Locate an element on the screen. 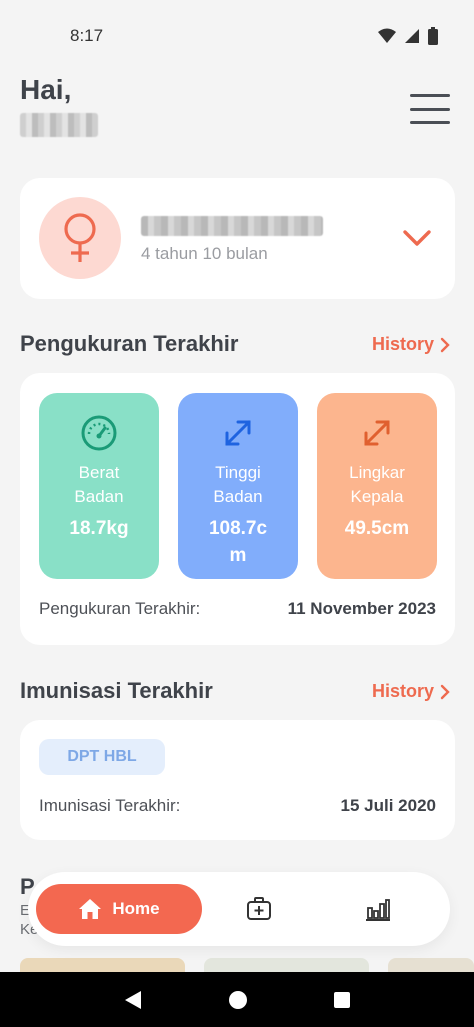 The width and height of the screenshot is (474, 1027). nav-health-button is located at coordinates (260, 910).